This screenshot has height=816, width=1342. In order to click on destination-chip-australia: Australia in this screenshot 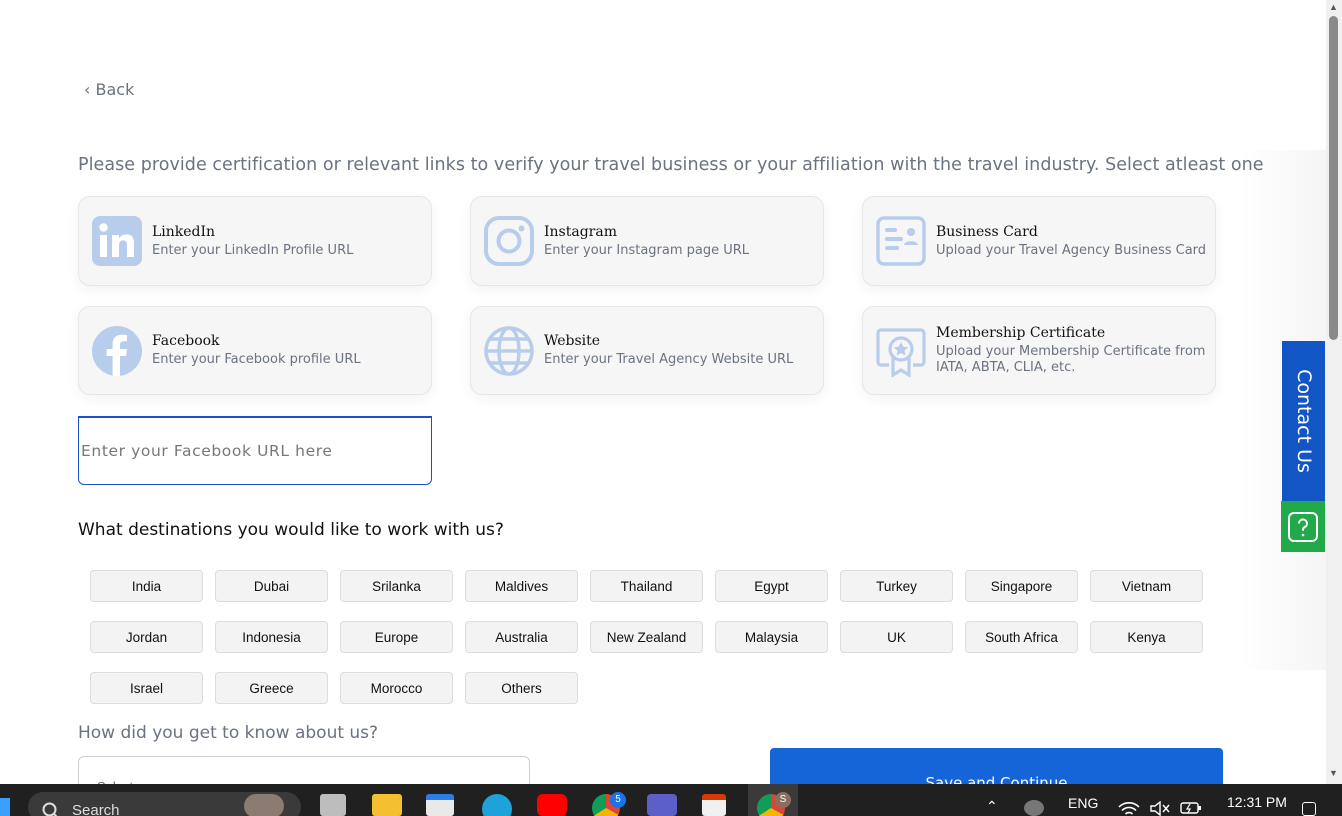, I will do `click(521, 637)`.